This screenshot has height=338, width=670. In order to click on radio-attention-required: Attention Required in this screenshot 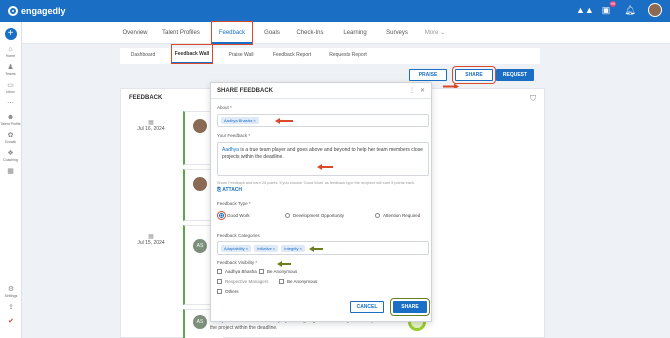, I will do `click(397, 215)`.